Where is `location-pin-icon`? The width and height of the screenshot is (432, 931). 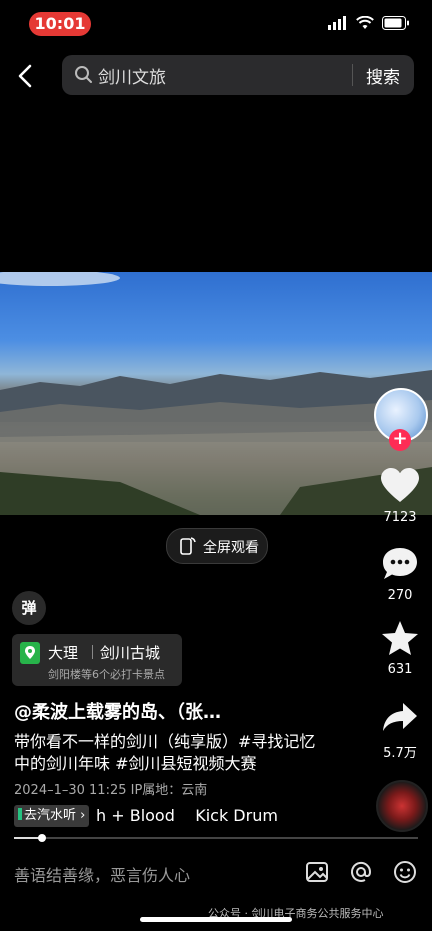
location-pin-icon is located at coordinates (30, 653).